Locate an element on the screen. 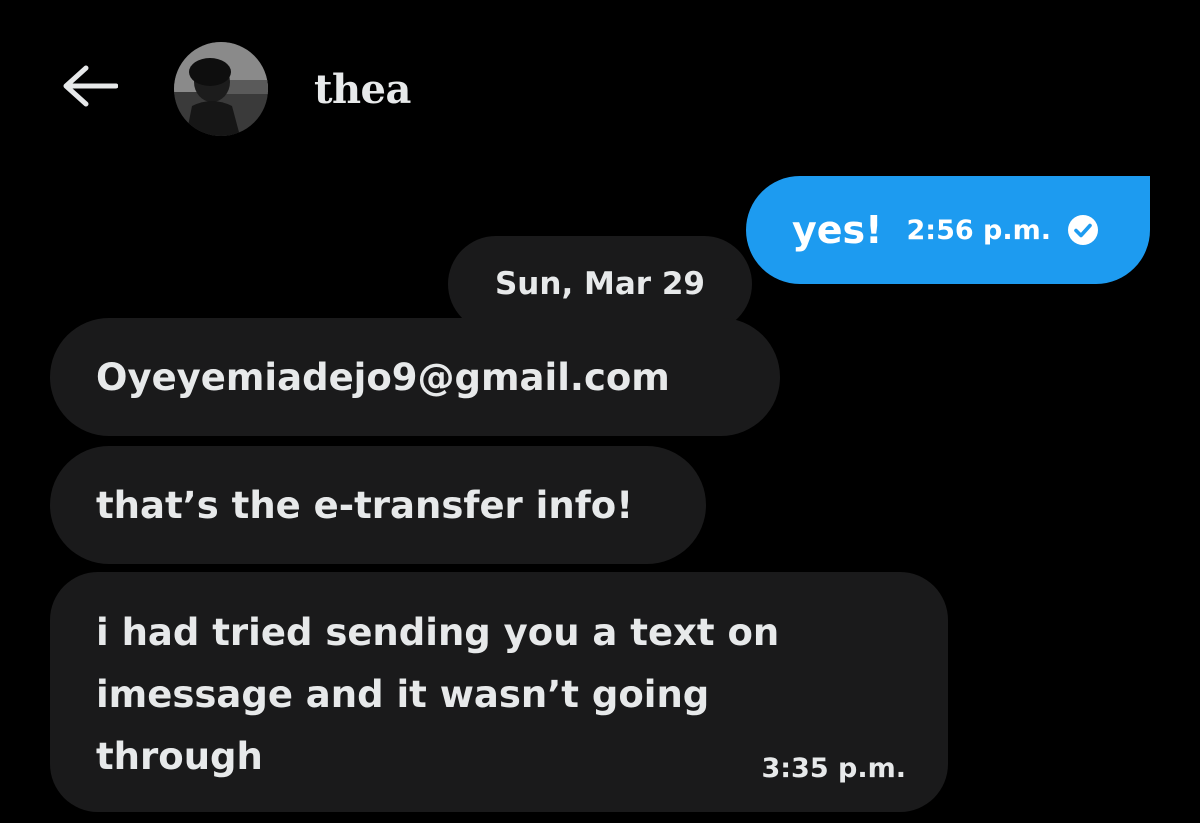 Image resolution: width=1200 pixels, height=823 pixels. arrow-left-icon is located at coordinates (89, 88).